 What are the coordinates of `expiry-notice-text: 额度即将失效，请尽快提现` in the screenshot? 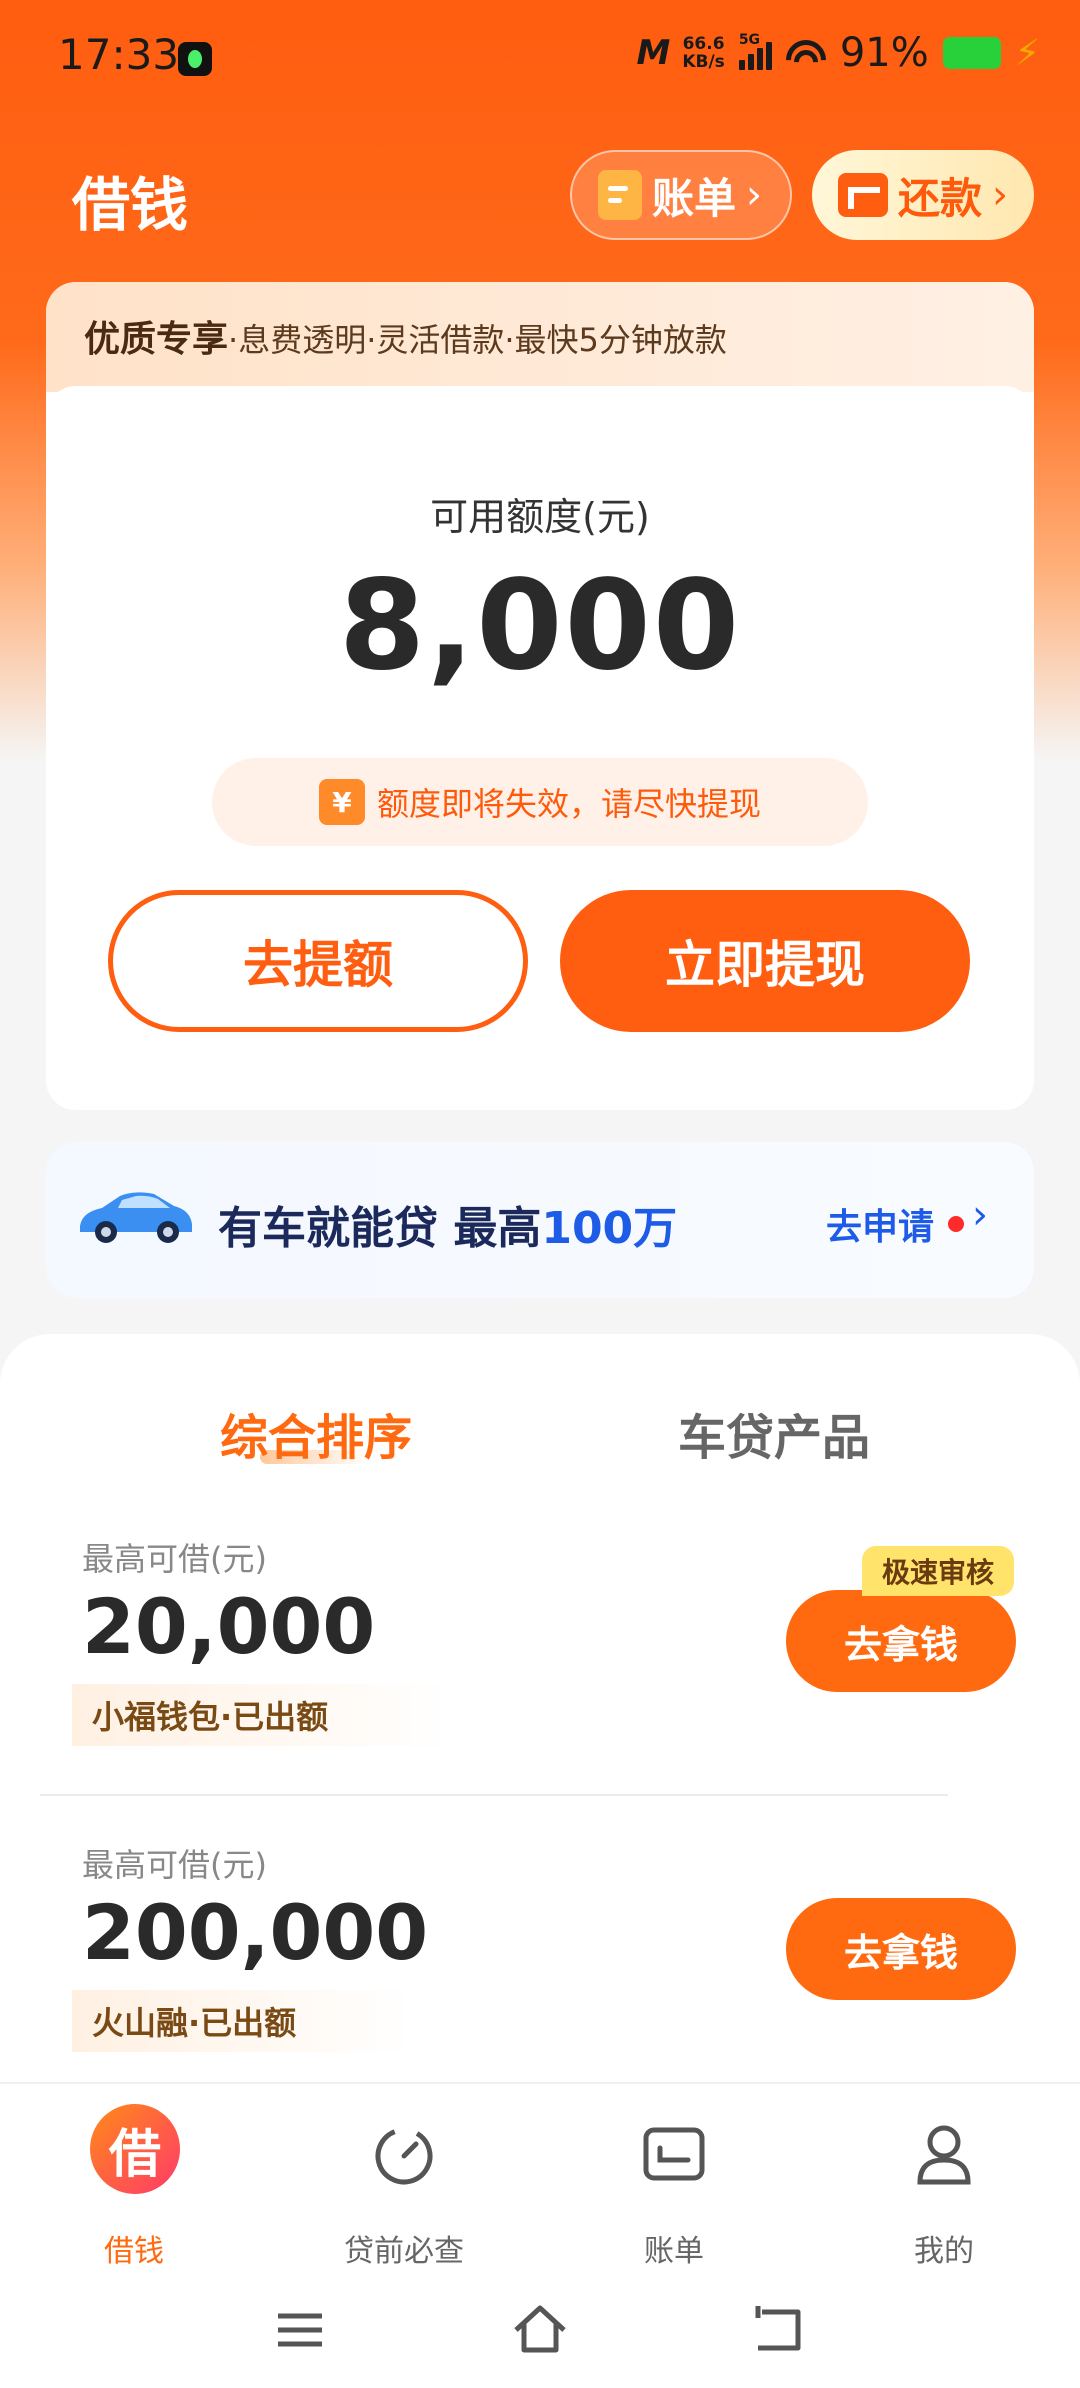 It's located at (568, 804).